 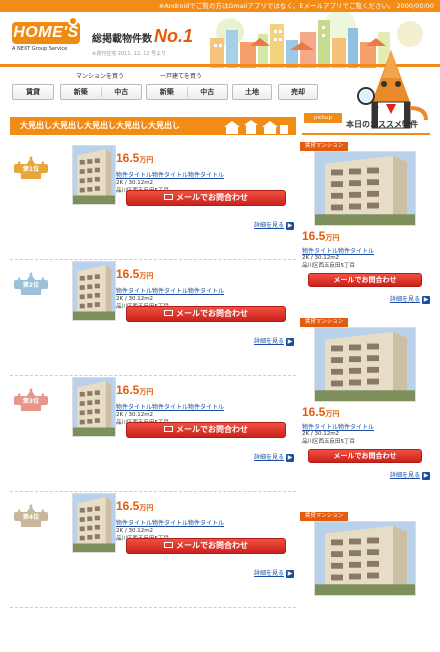 I want to click on rank-label: 第4位, so click(x=31, y=516).